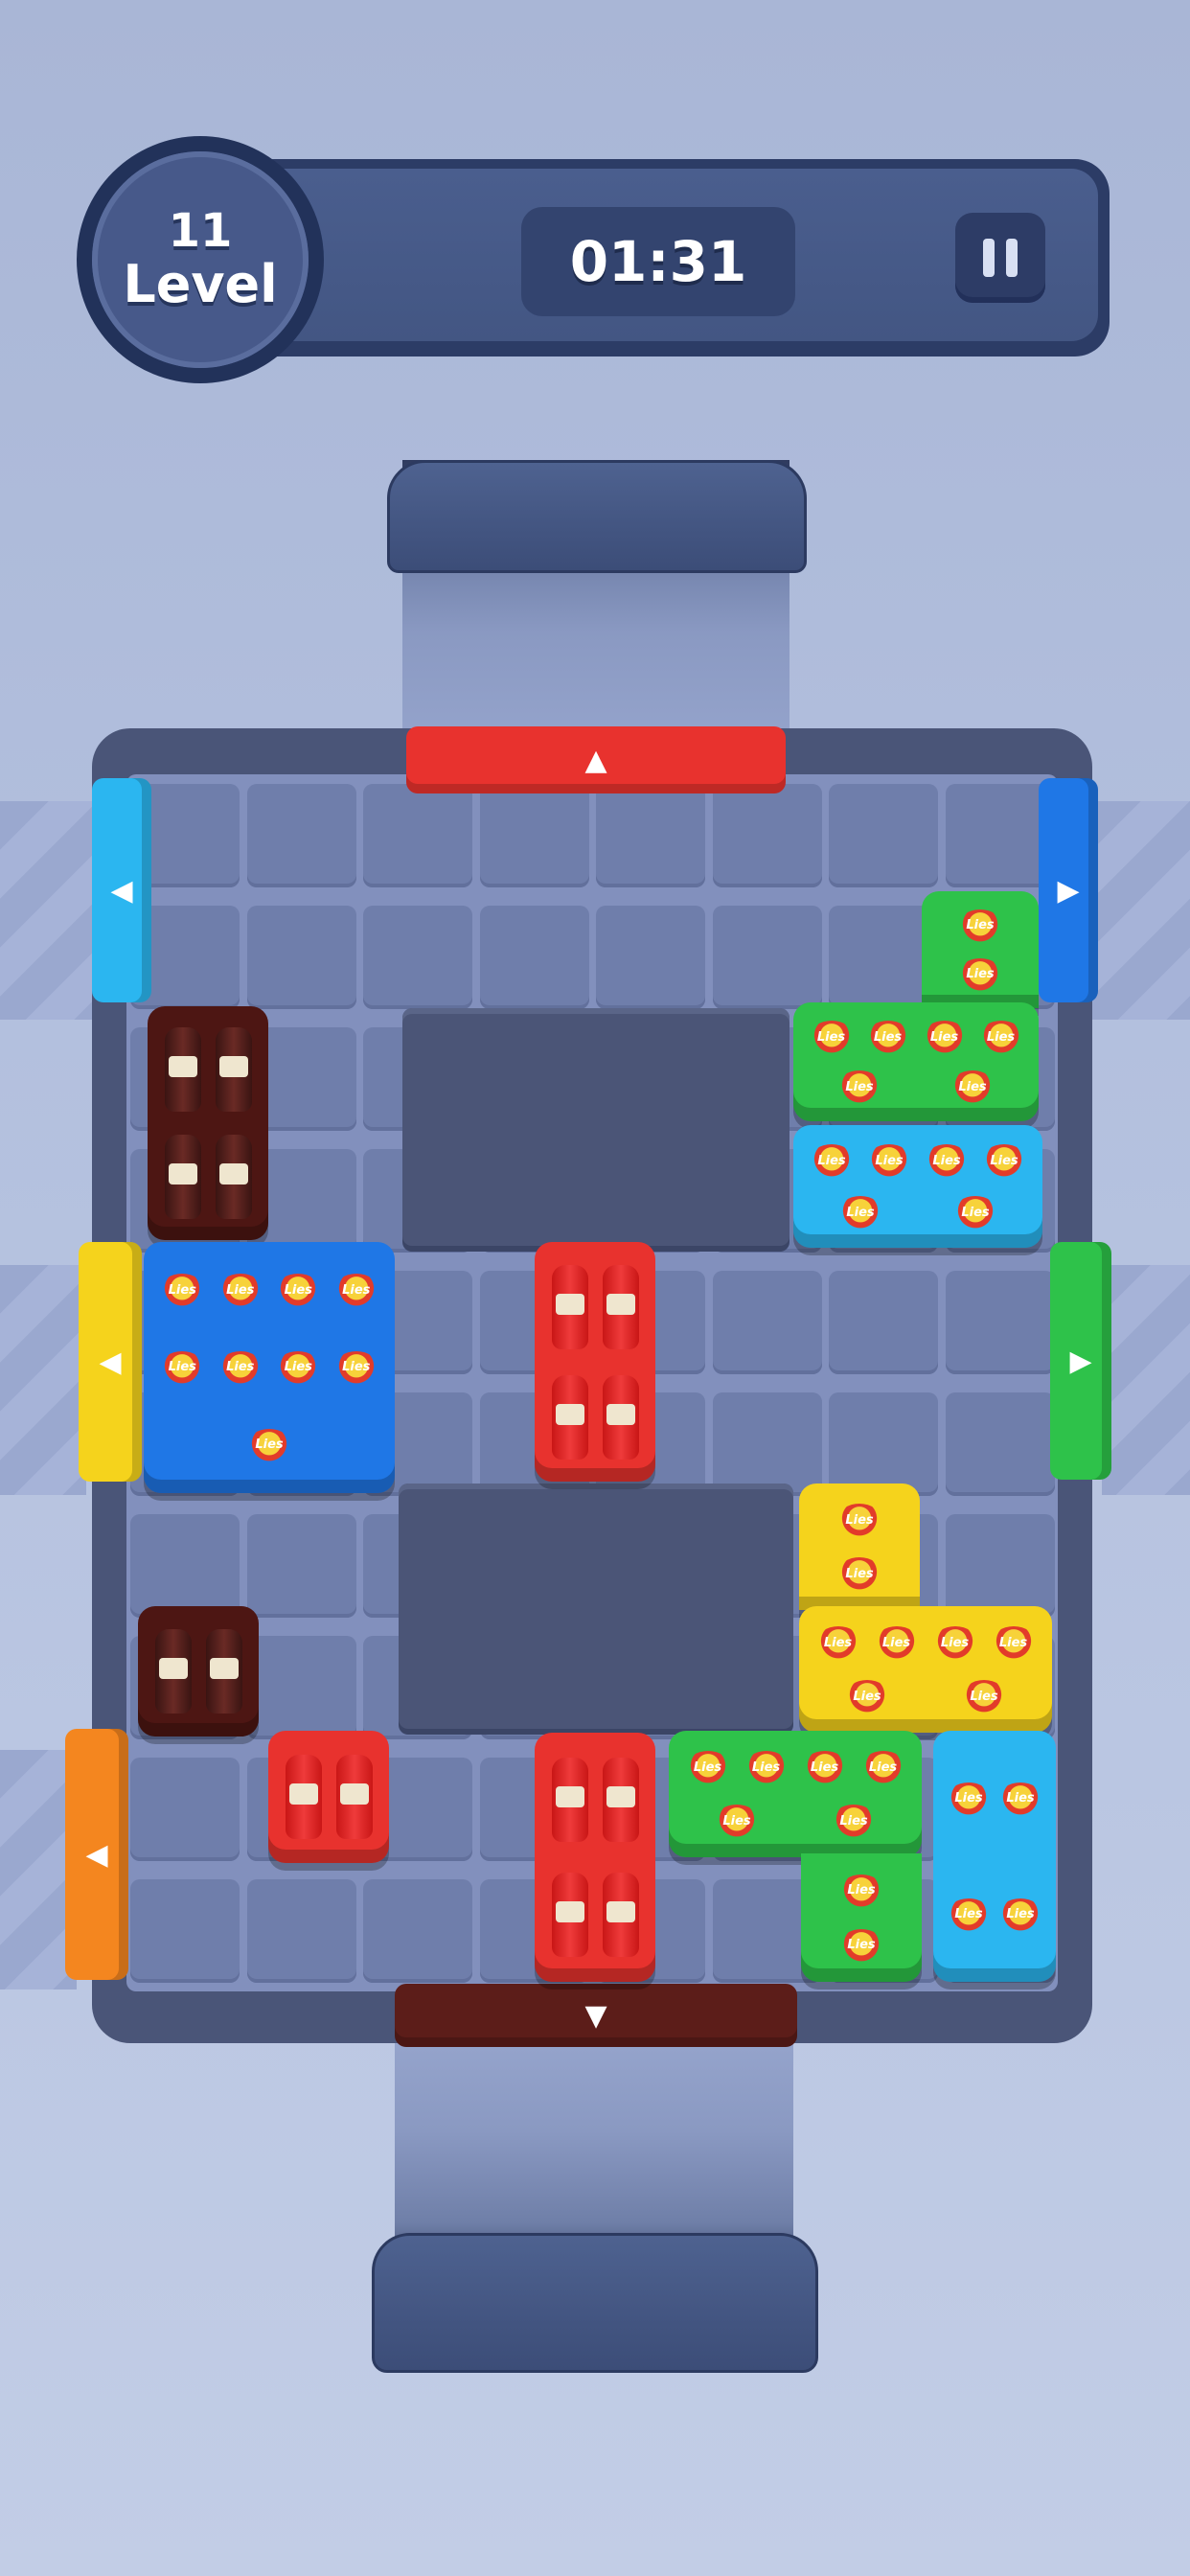 This screenshot has width=1190, height=2576. What do you see at coordinates (918, 1186) in the screenshot?
I see `lightblue-chip-crate-top: Lies Lies Lies Lies Lies Lies` at bounding box center [918, 1186].